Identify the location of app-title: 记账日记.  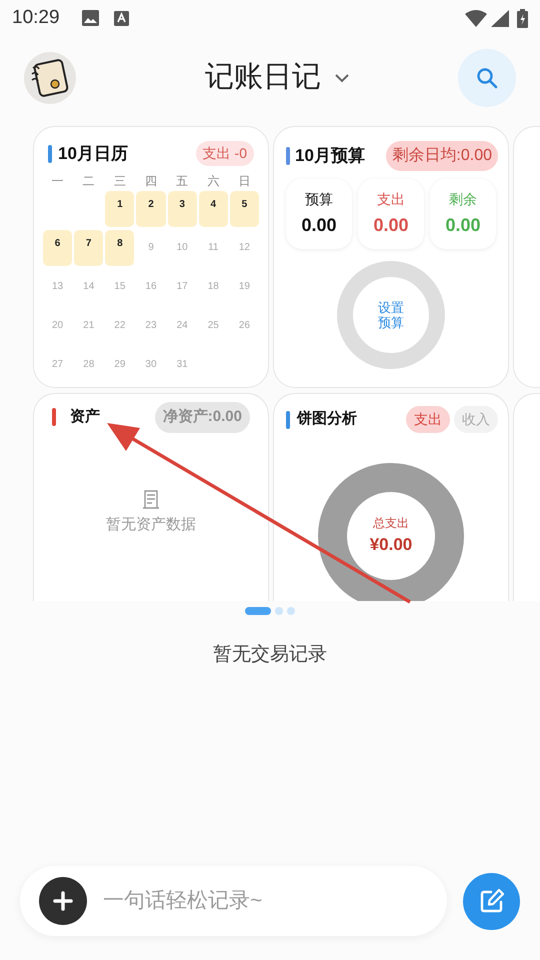
(263, 78).